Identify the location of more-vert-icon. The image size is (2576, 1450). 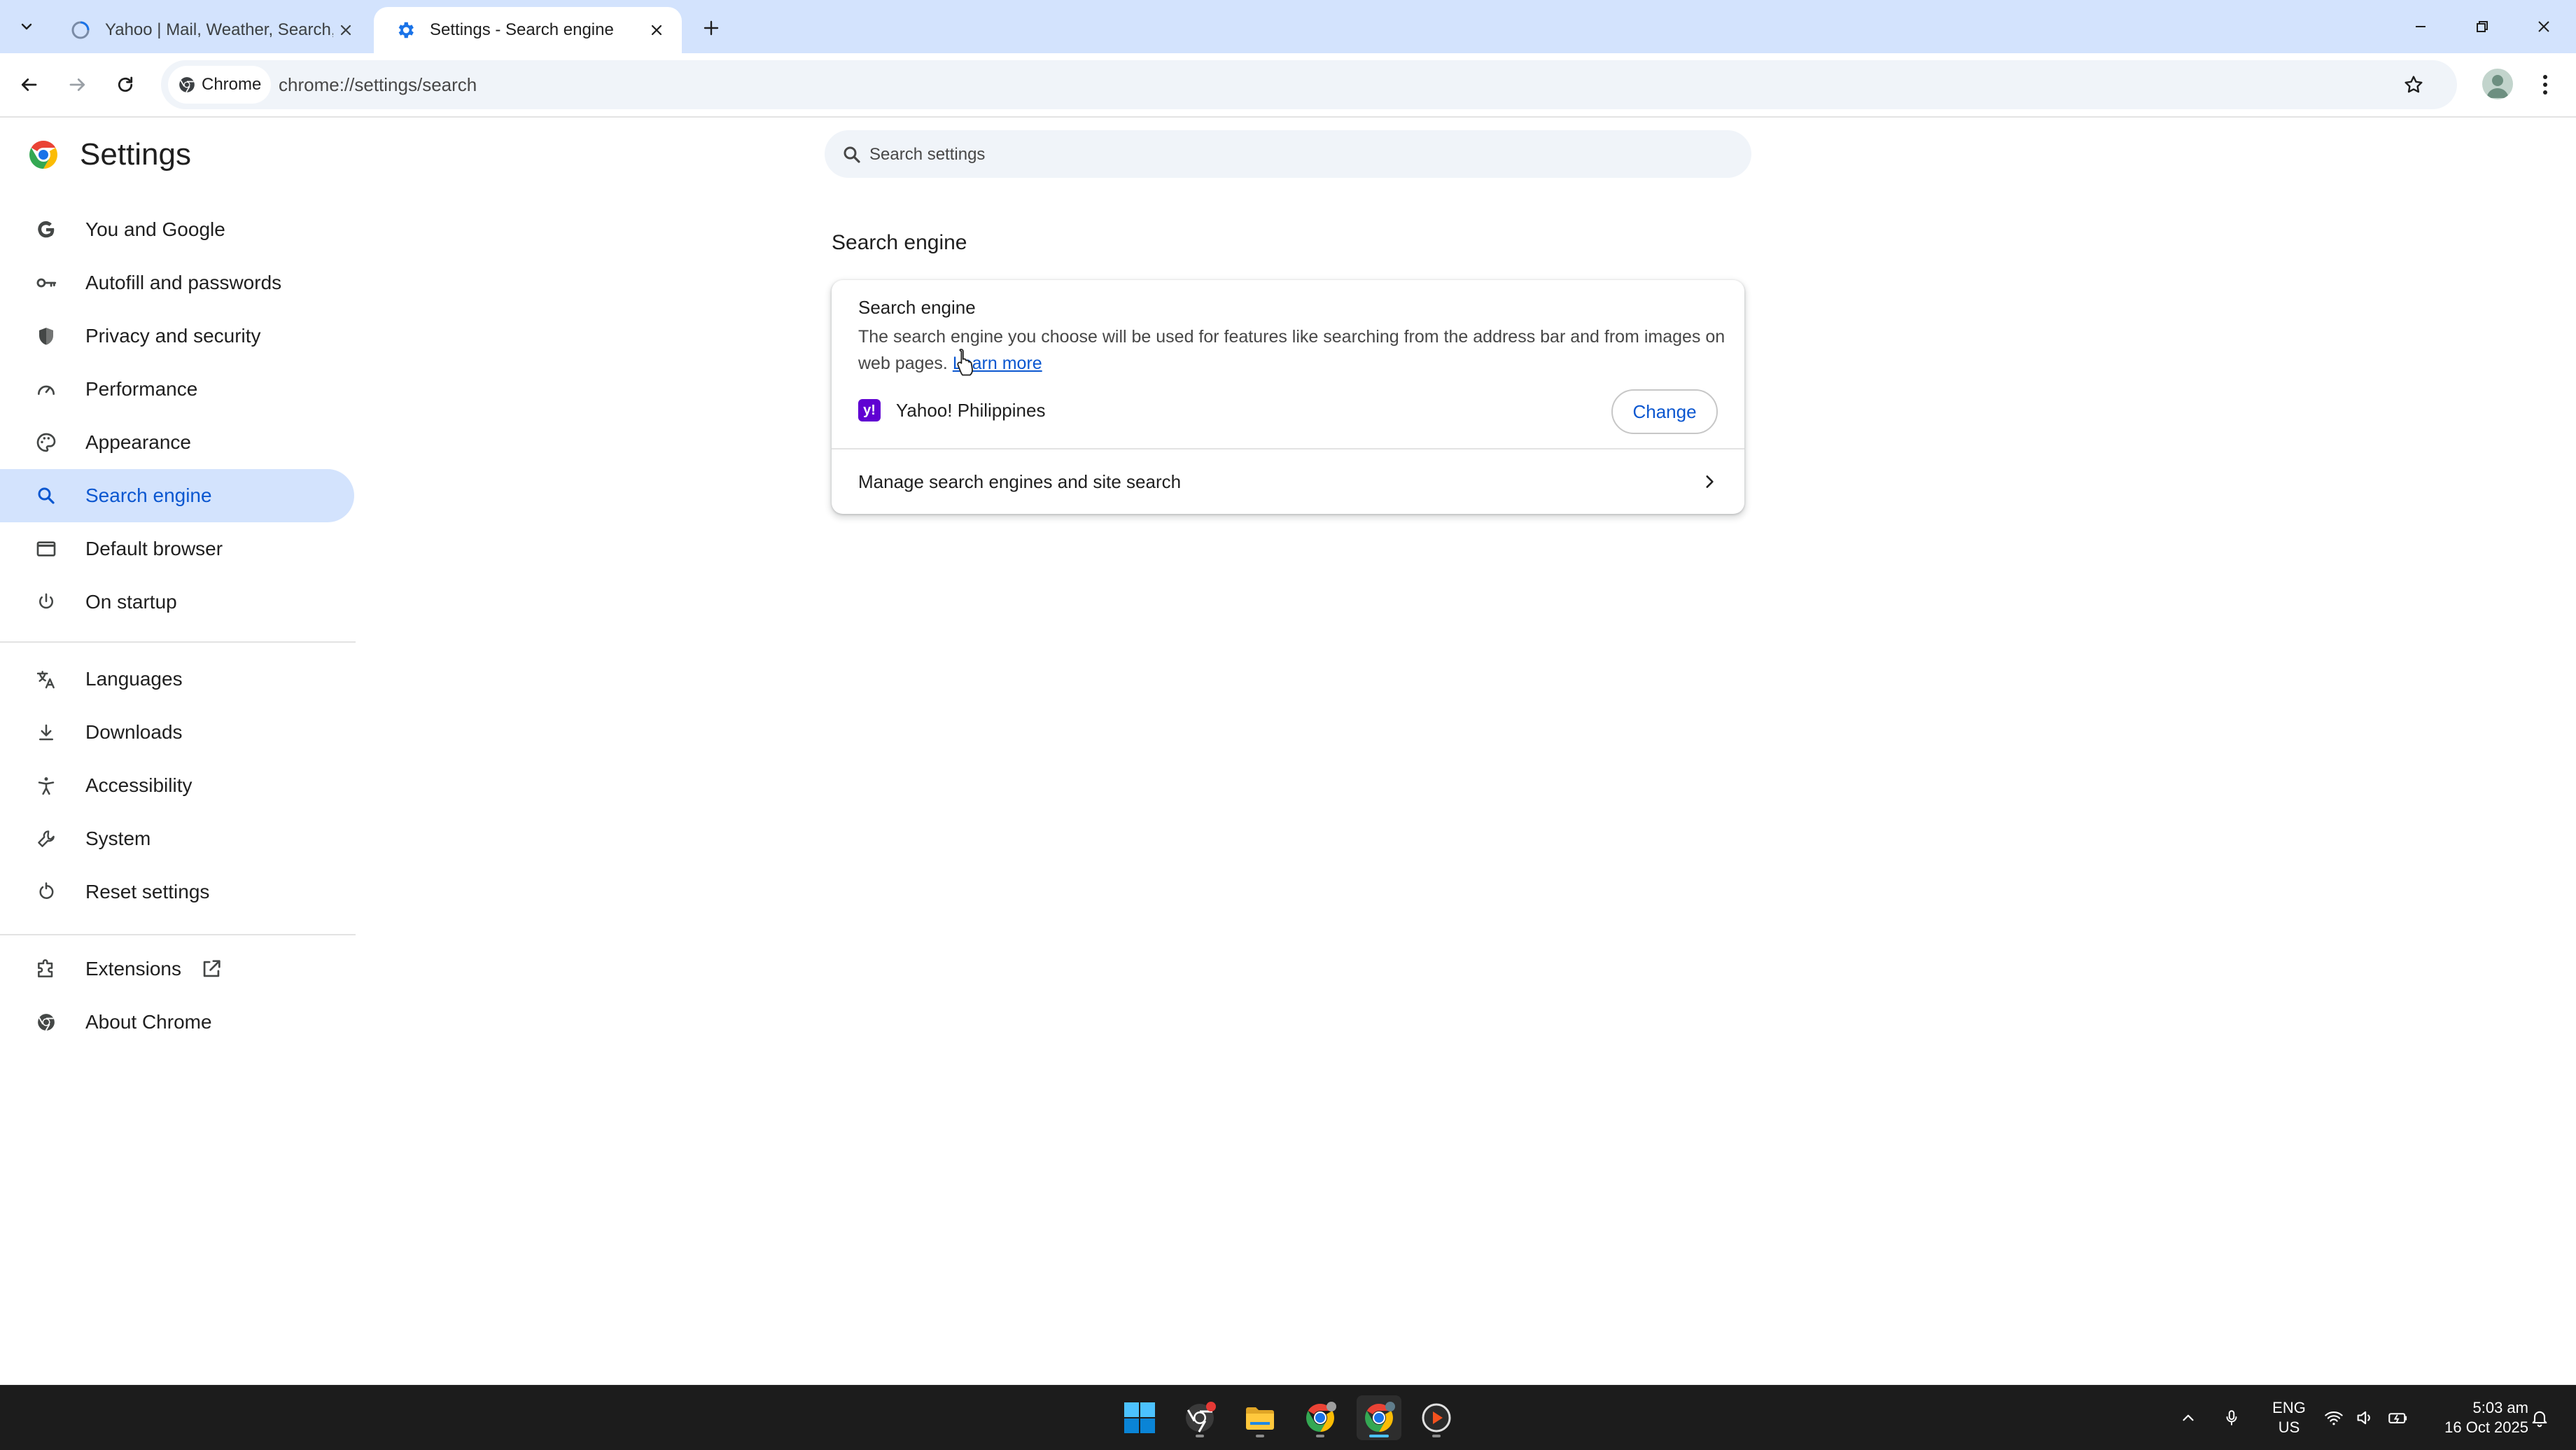
(2545, 85).